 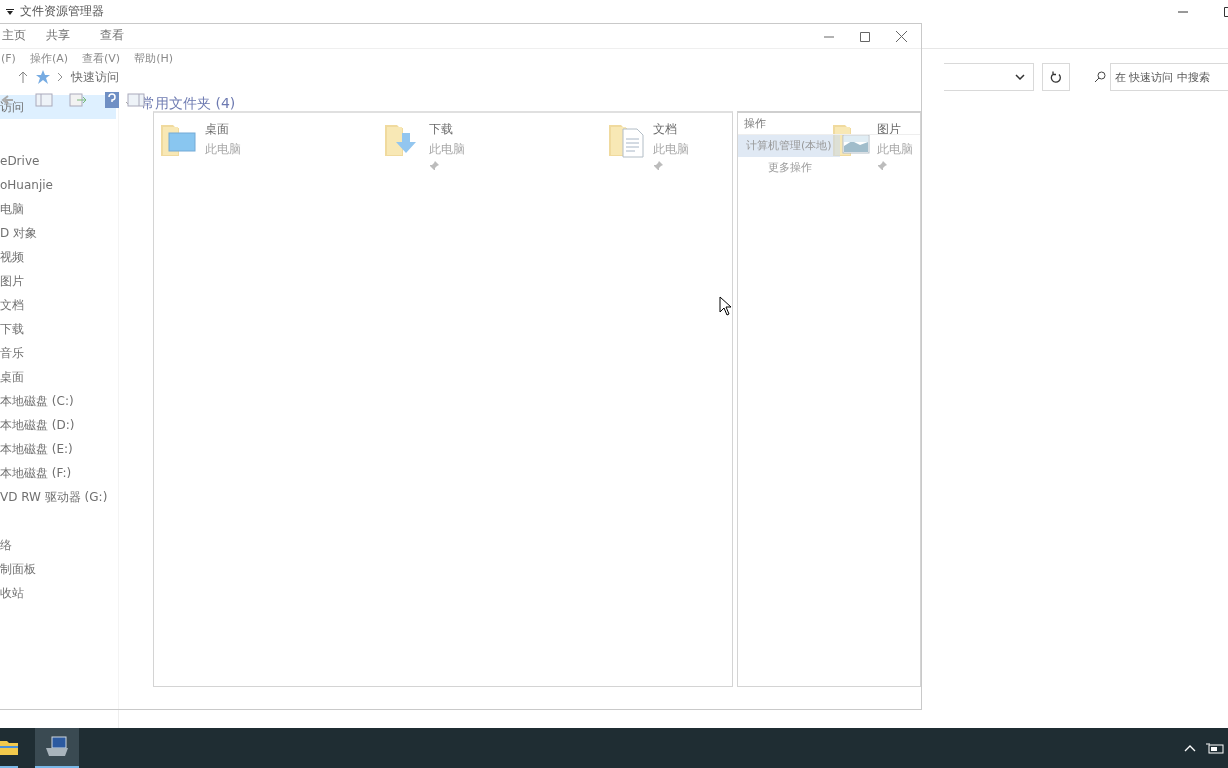 I want to click on nav-item: 制面板, so click(x=59, y=569).